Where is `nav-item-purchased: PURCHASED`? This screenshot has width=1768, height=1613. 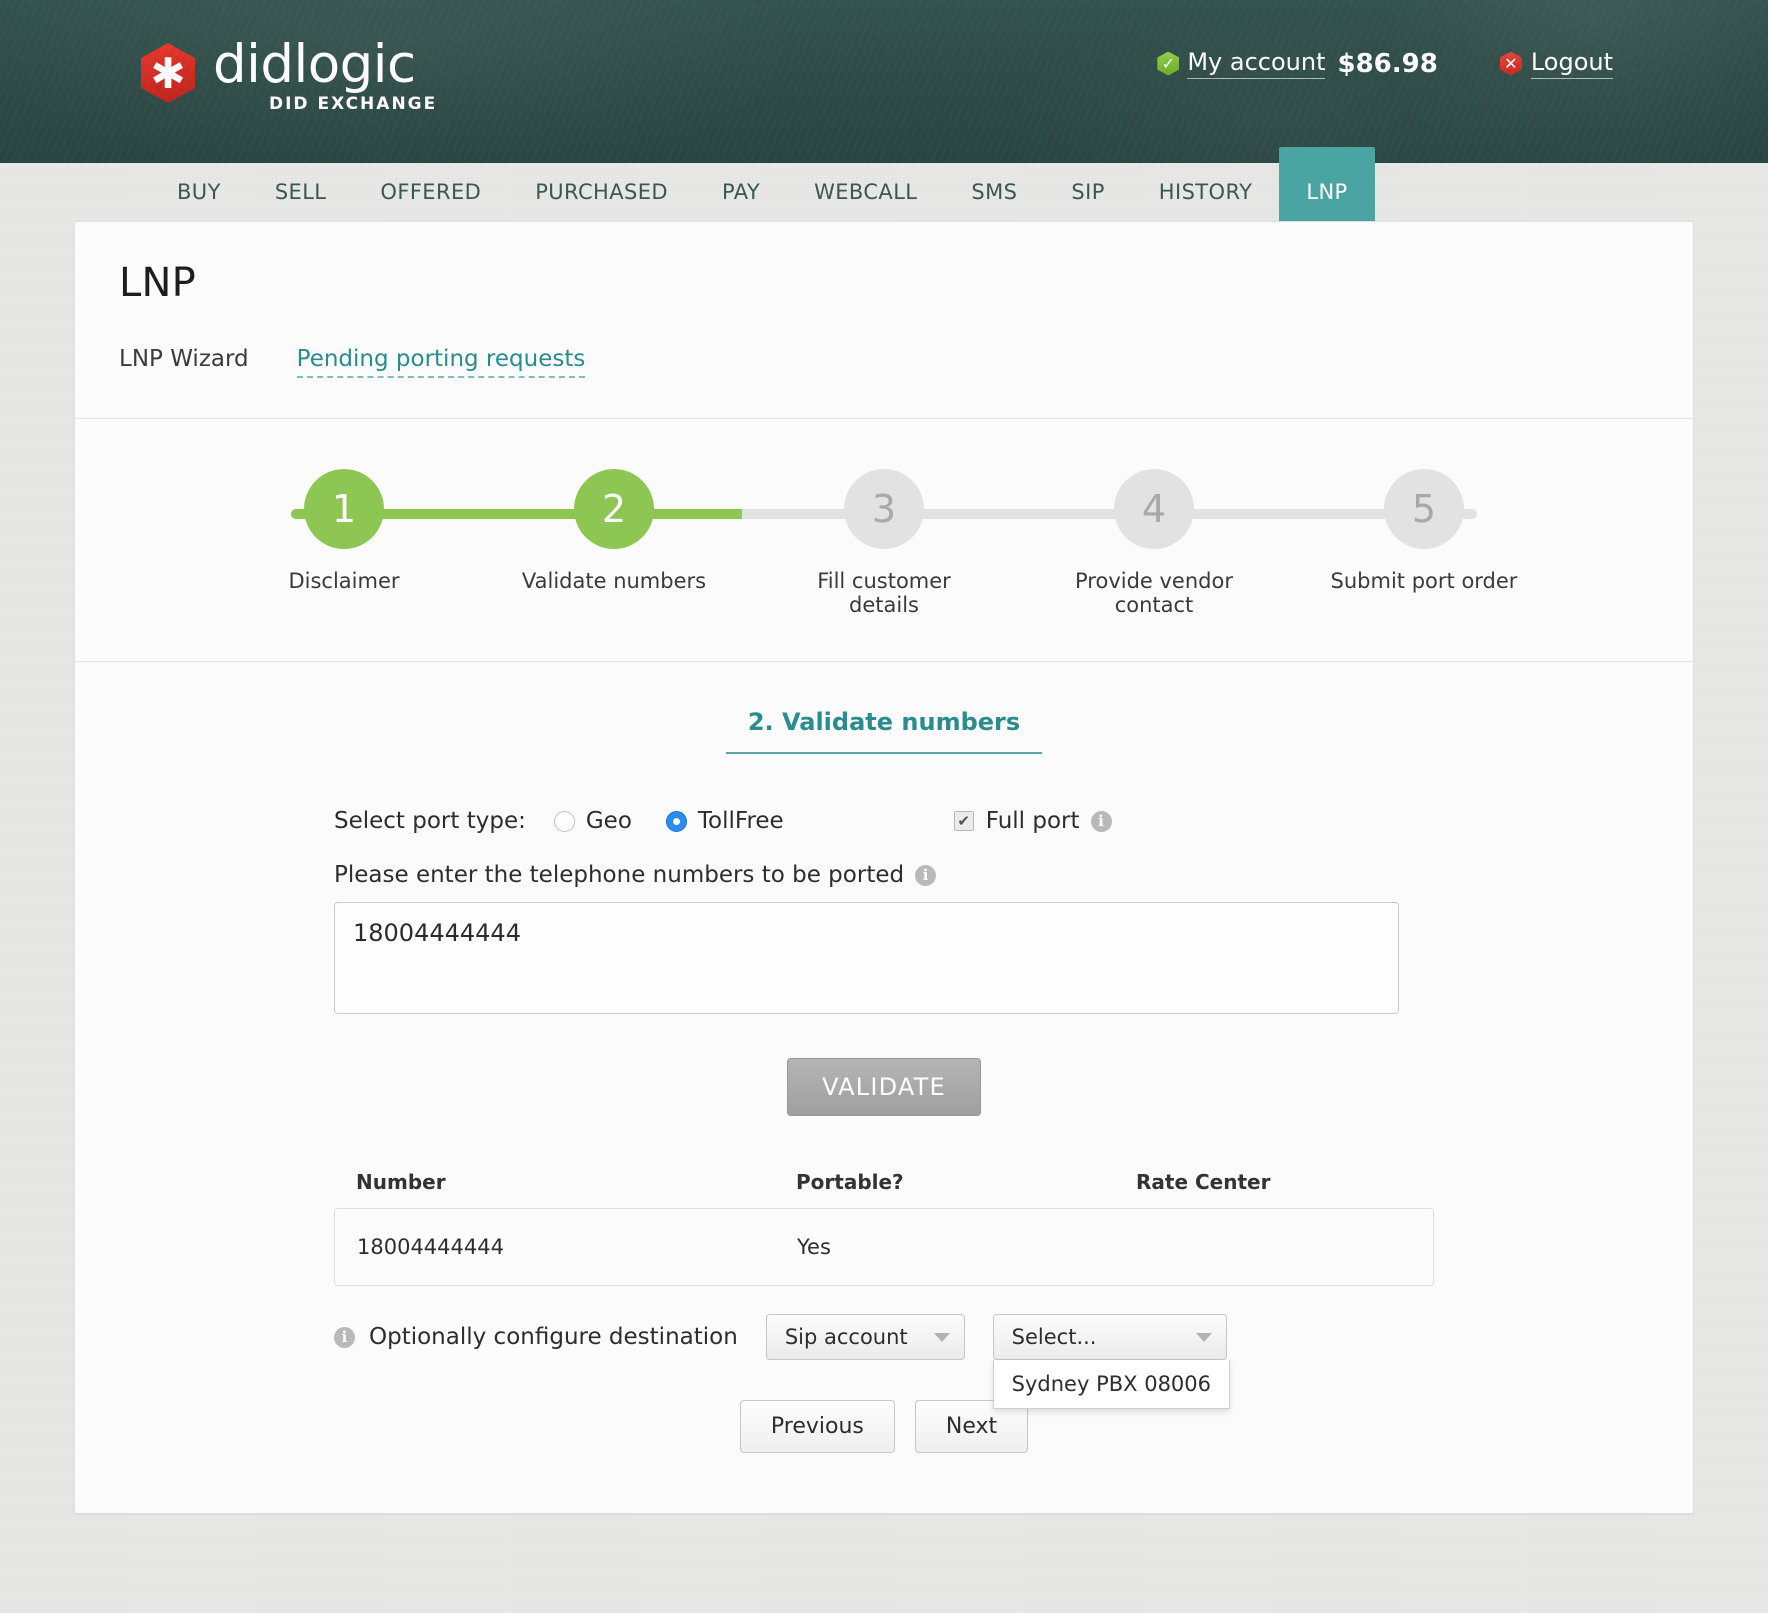
nav-item-purchased: PURCHASED is located at coordinates (601, 192).